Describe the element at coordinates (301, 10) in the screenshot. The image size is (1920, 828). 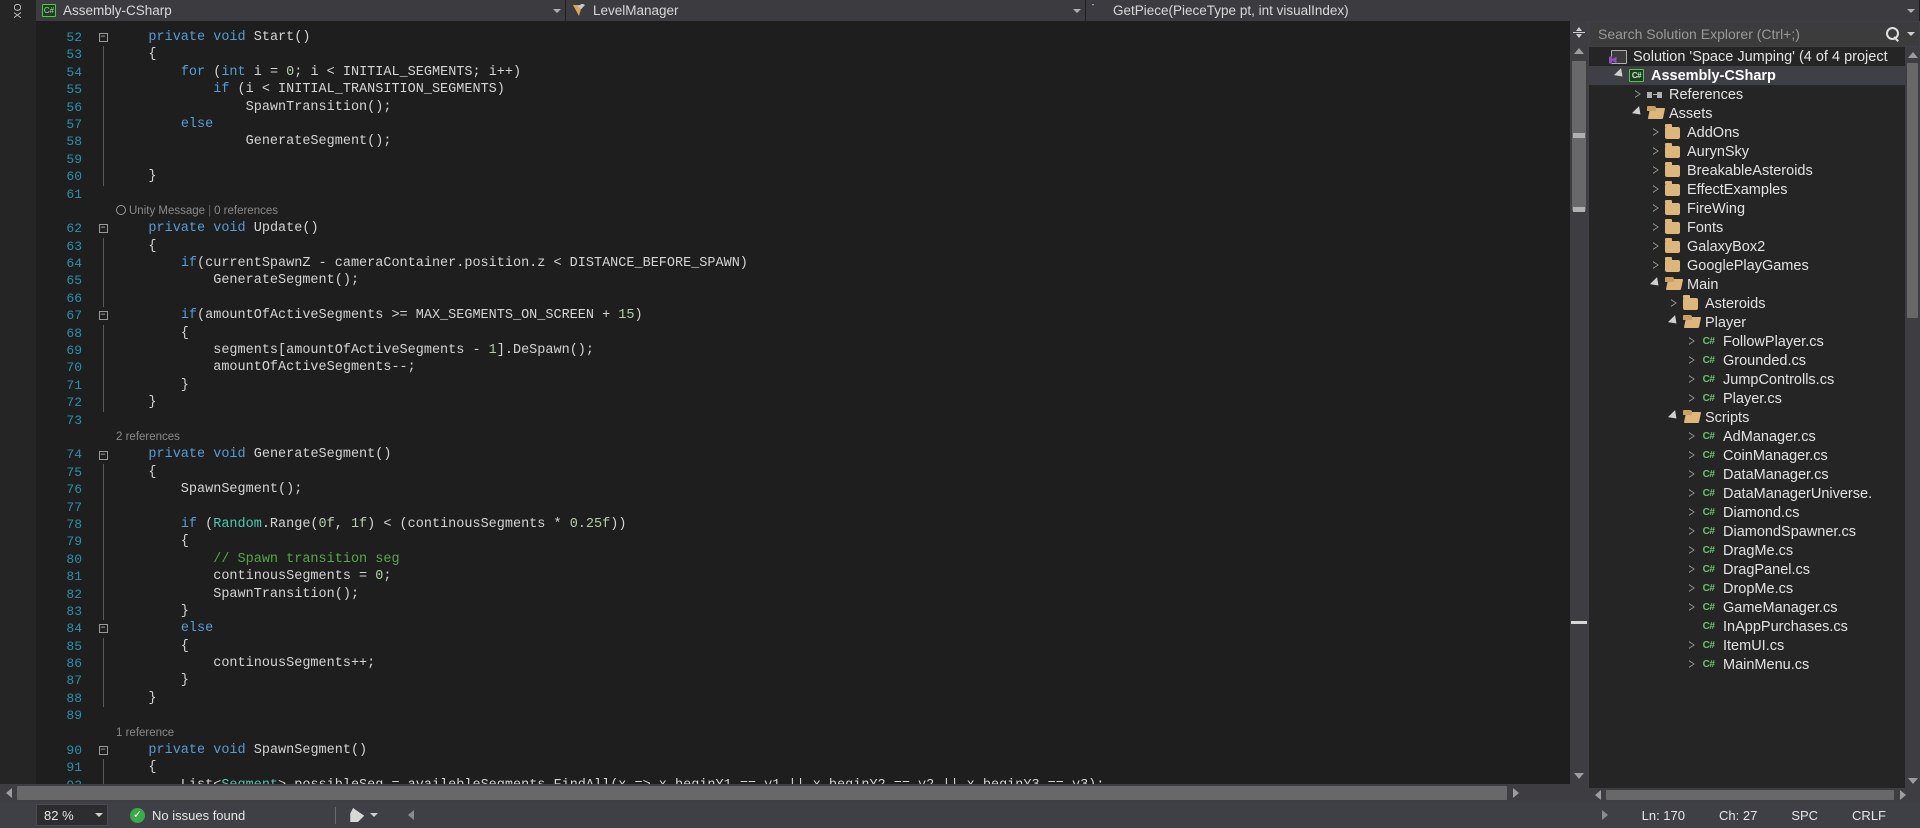
I see `project-selector-dropdown: C# Assembly-CSharp` at that location.